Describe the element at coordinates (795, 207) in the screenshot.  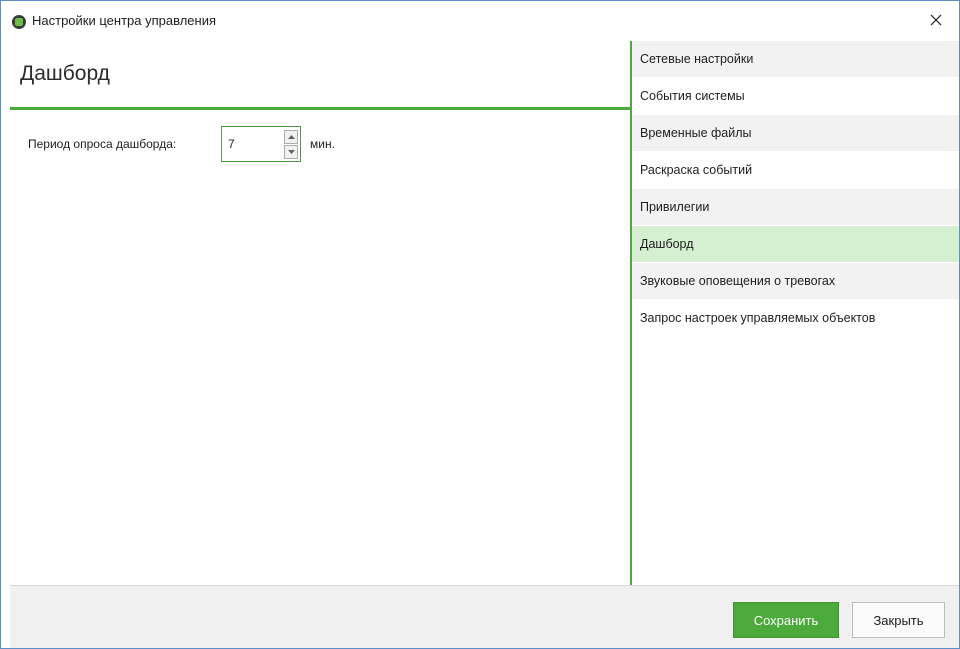
I see `nav-item-privileges: Привилегии` at that location.